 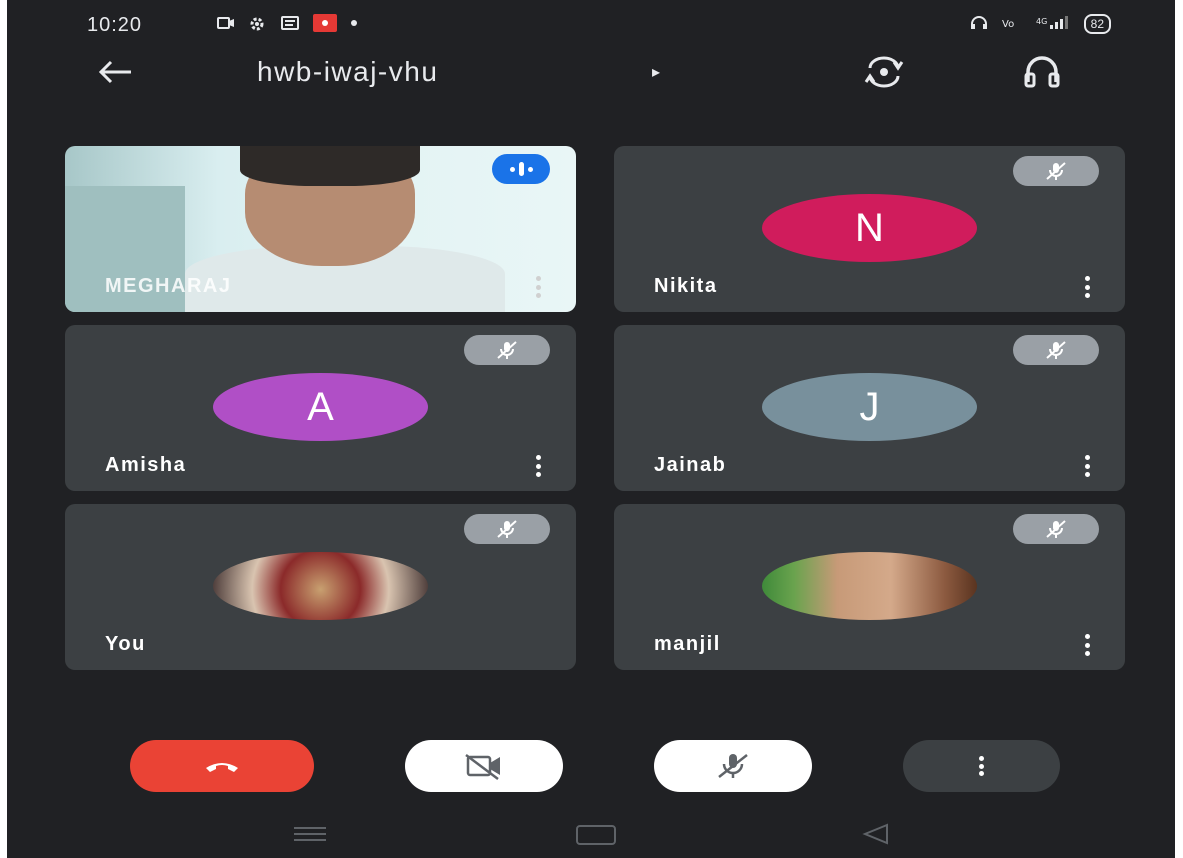 What do you see at coordinates (656, 72) in the screenshot?
I see `meeting-details-caret-icon: ▸` at bounding box center [656, 72].